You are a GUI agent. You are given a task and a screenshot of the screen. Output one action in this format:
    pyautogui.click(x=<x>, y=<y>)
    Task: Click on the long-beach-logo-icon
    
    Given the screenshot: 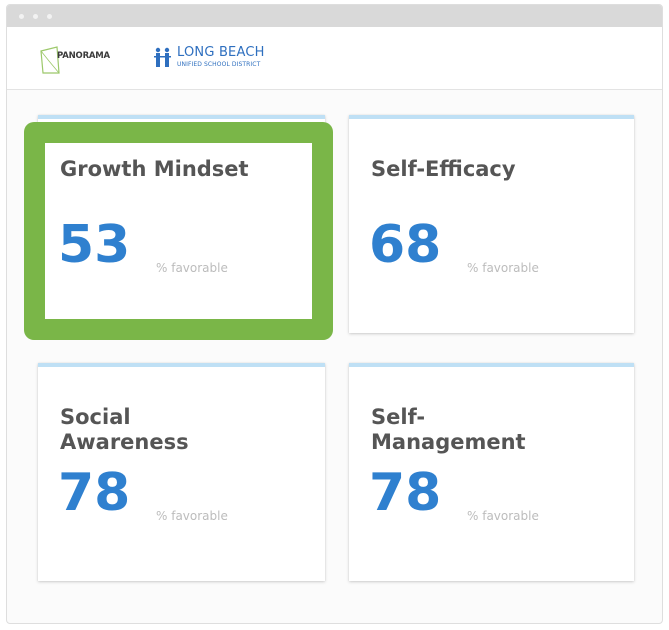 What is the action you would take?
    pyautogui.click(x=162, y=57)
    